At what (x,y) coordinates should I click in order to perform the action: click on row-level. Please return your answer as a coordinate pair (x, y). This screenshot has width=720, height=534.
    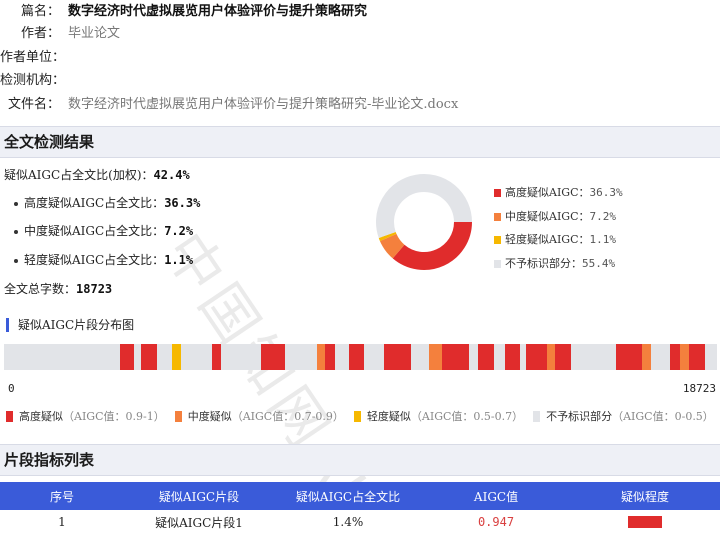
    Looking at the image, I should click on (645, 522).